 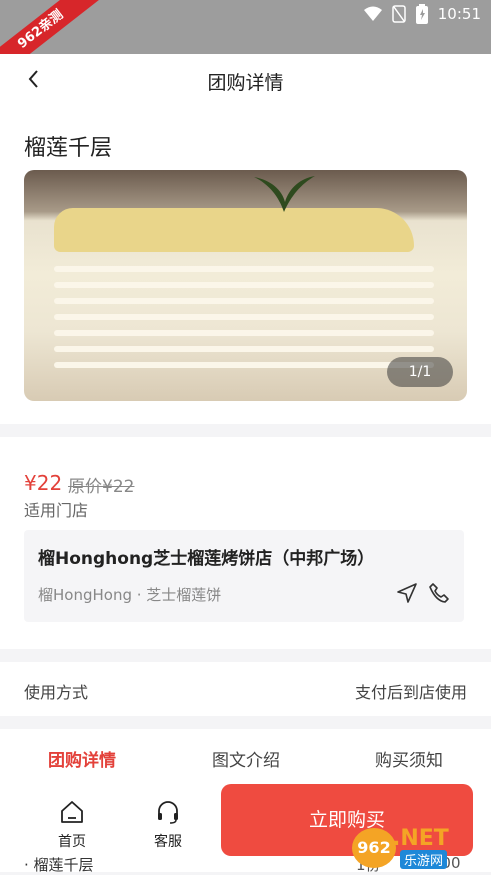 I want to click on battery-icon, so click(x=421, y=14).